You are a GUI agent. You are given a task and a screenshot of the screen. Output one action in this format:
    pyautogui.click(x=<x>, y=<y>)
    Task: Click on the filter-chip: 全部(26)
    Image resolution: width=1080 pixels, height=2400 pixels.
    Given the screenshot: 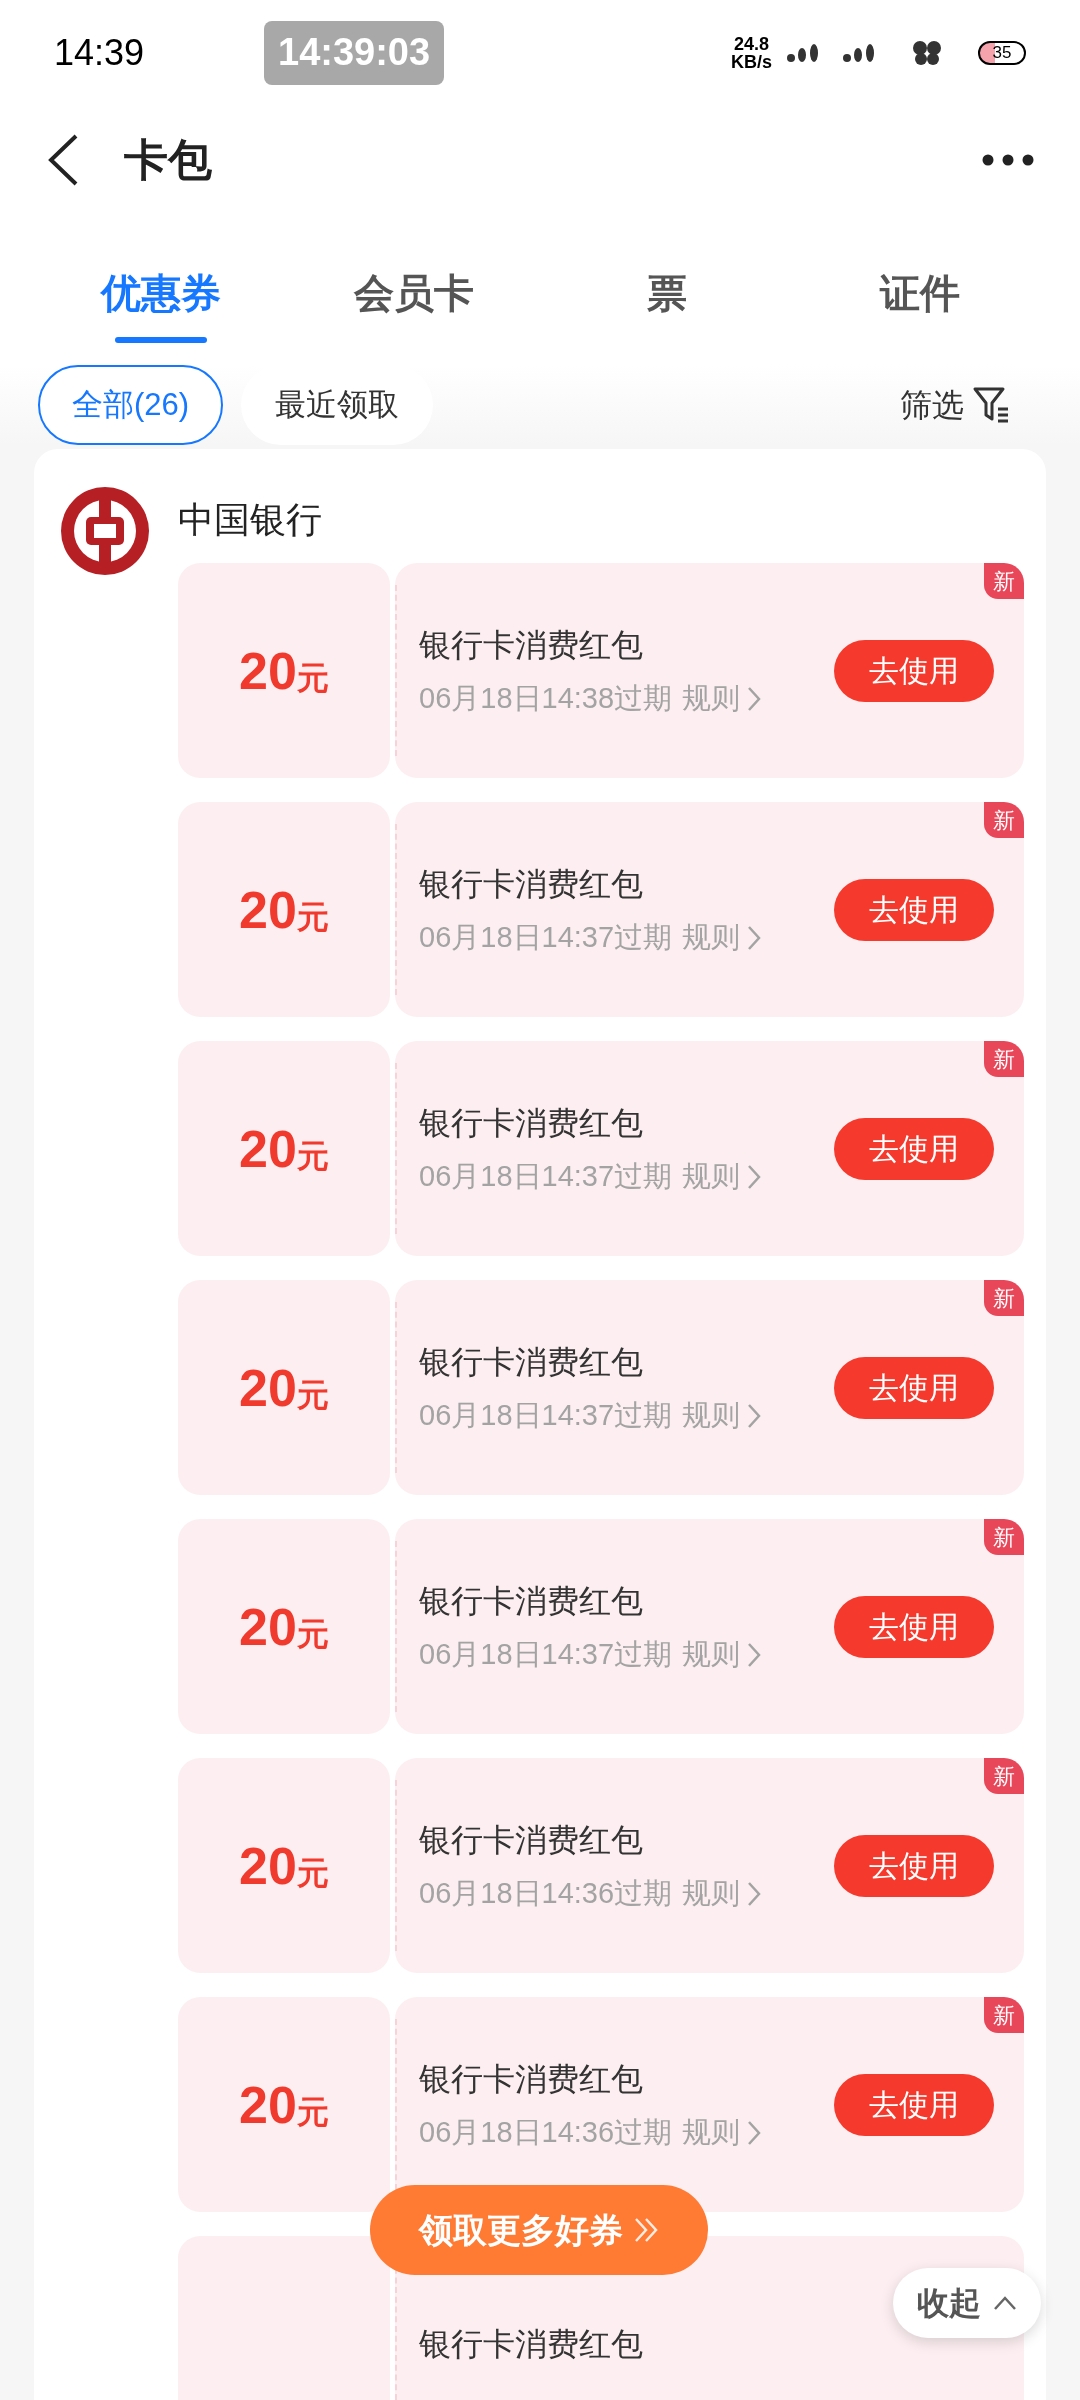 What is the action you would take?
    pyautogui.click(x=131, y=405)
    